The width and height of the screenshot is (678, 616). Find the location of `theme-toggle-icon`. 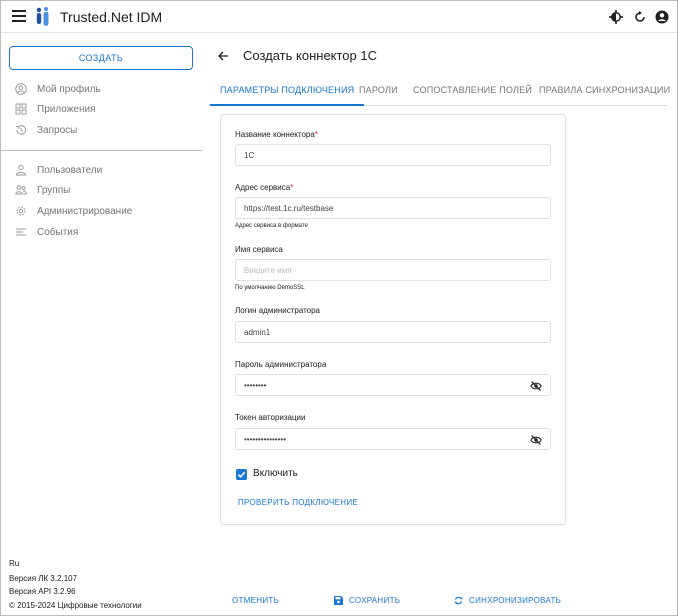

theme-toggle-icon is located at coordinates (616, 17).